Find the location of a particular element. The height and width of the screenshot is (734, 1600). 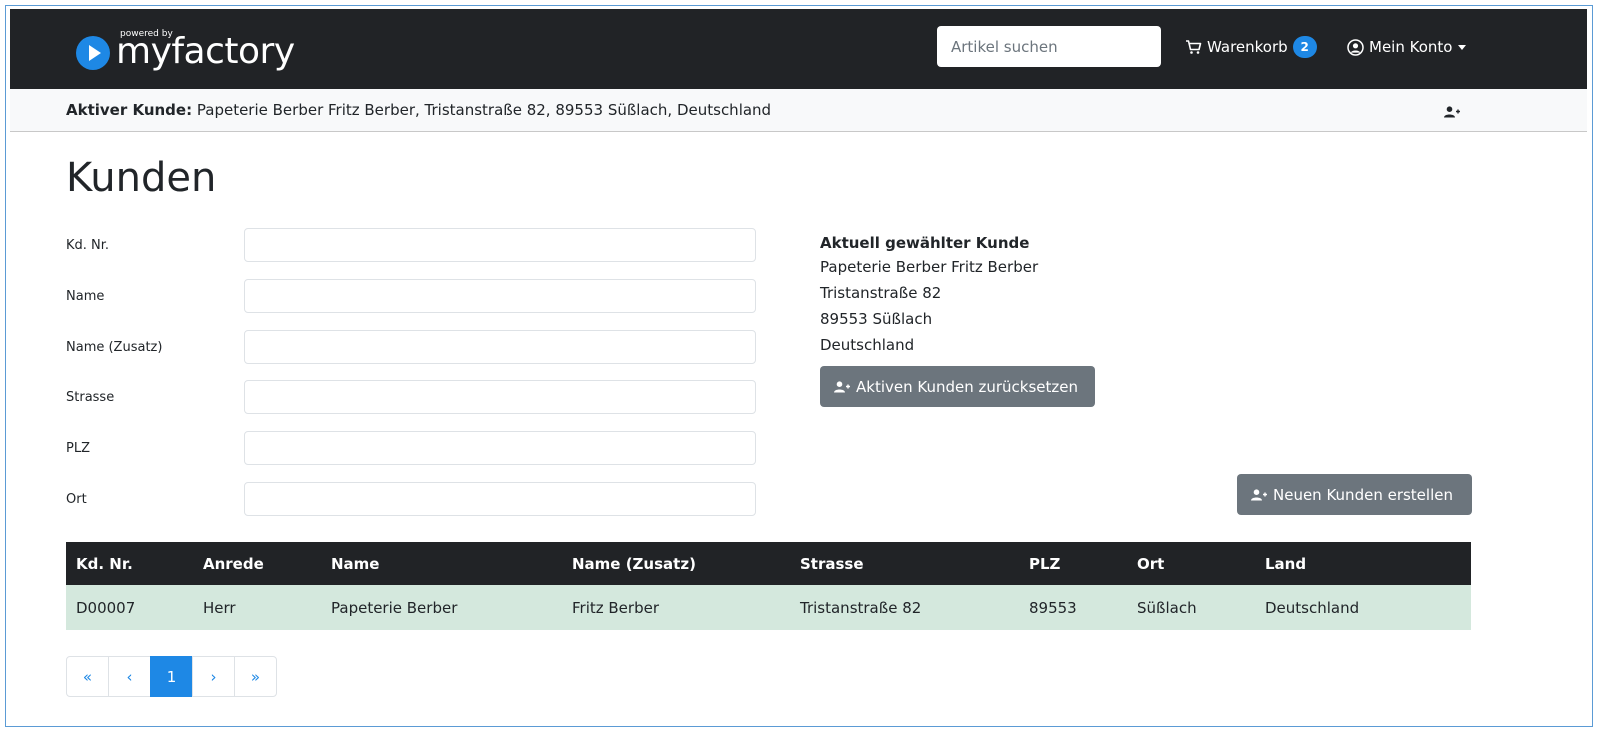

article-search-input is located at coordinates (1049, 46).